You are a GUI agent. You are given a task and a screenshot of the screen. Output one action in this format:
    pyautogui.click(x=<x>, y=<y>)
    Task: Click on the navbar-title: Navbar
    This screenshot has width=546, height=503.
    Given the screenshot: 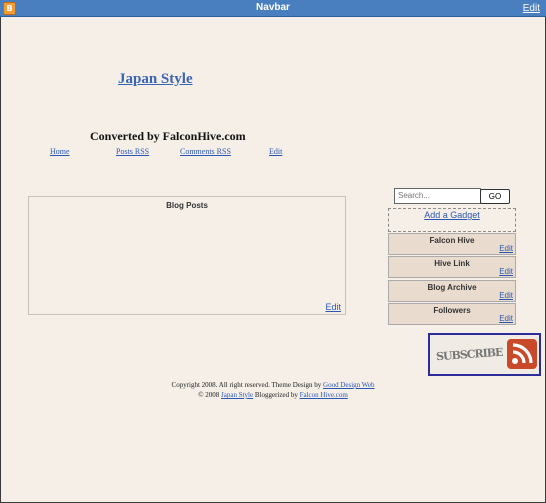 What is the action you would take?
    pyautogui.click(x=273, y=7)
    